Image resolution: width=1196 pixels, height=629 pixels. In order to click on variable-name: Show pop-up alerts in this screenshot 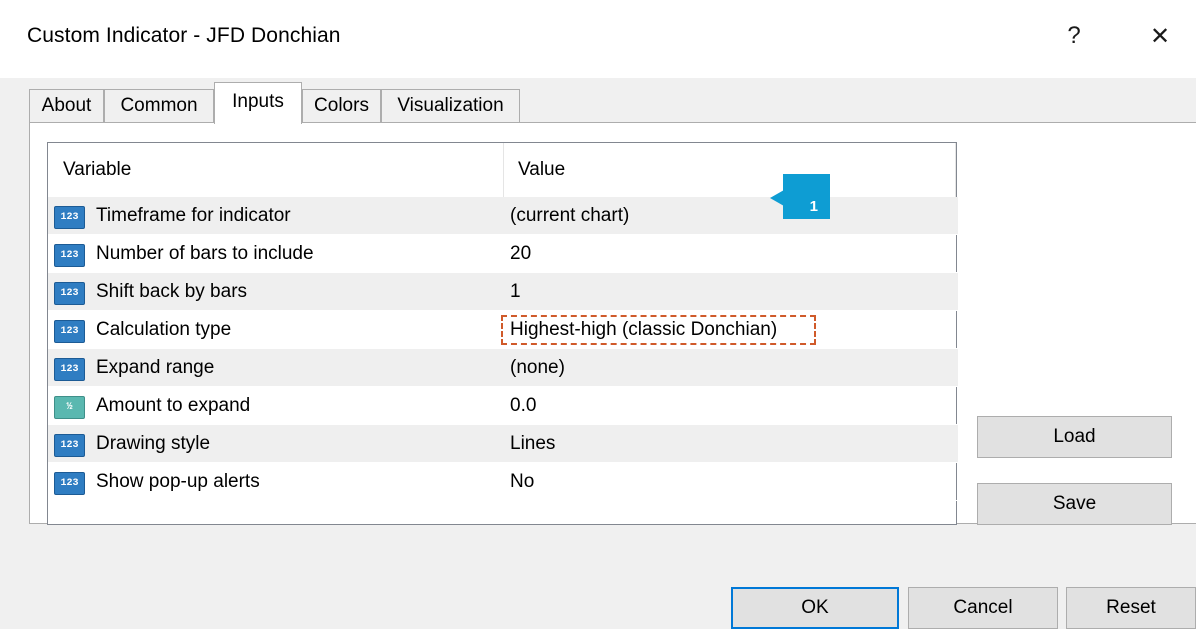, I will do `click(178, 481)`.